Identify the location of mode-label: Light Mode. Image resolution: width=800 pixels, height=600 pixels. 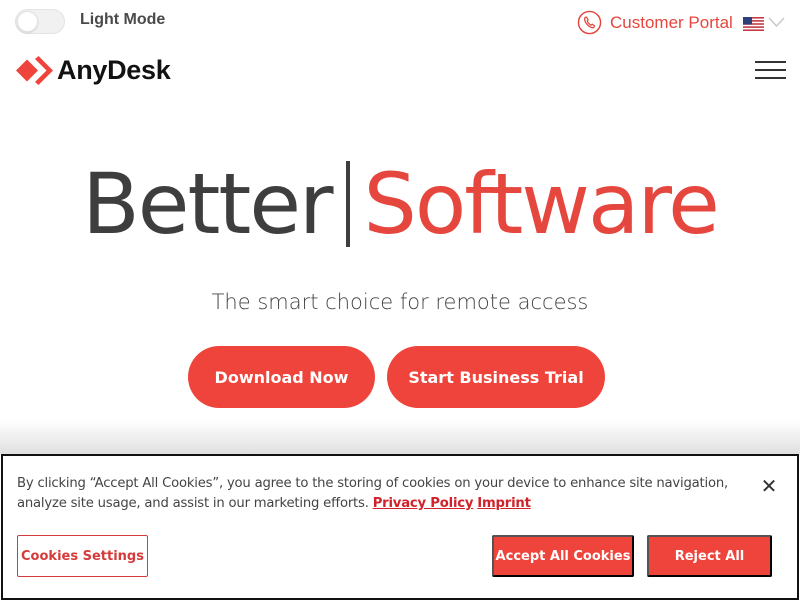
(123, 19).